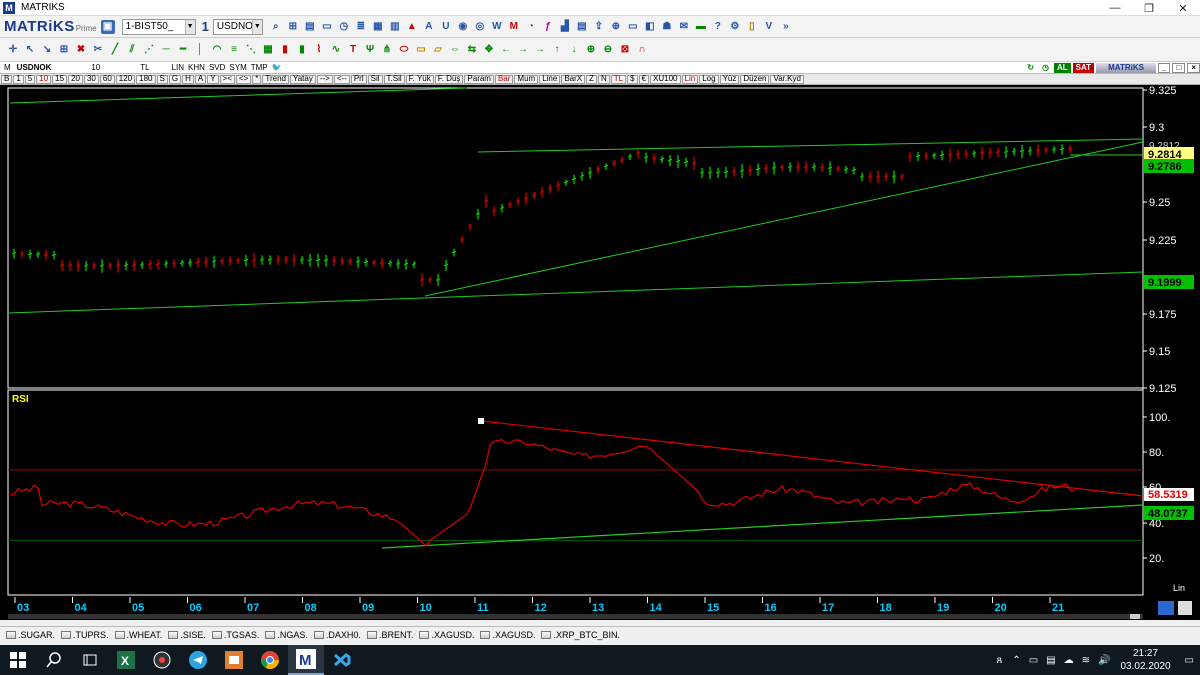 This screenshot has width=1200, height=675. Describe the element at coordinates (531, 27) in the screenshot. I see `pie-icon: ◔` at that location.